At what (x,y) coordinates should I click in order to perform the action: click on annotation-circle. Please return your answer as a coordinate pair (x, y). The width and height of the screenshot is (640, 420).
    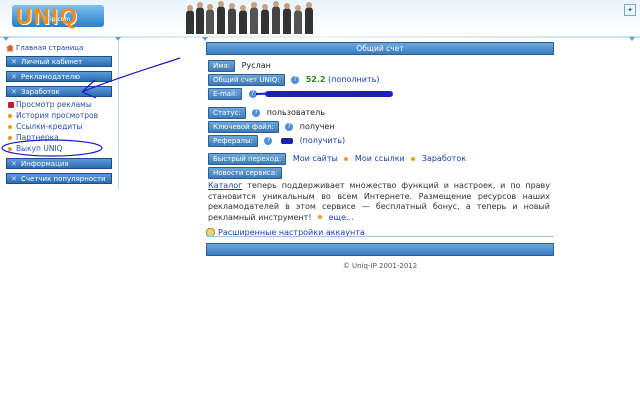
    Looking at the image, I should click on (52, 148).